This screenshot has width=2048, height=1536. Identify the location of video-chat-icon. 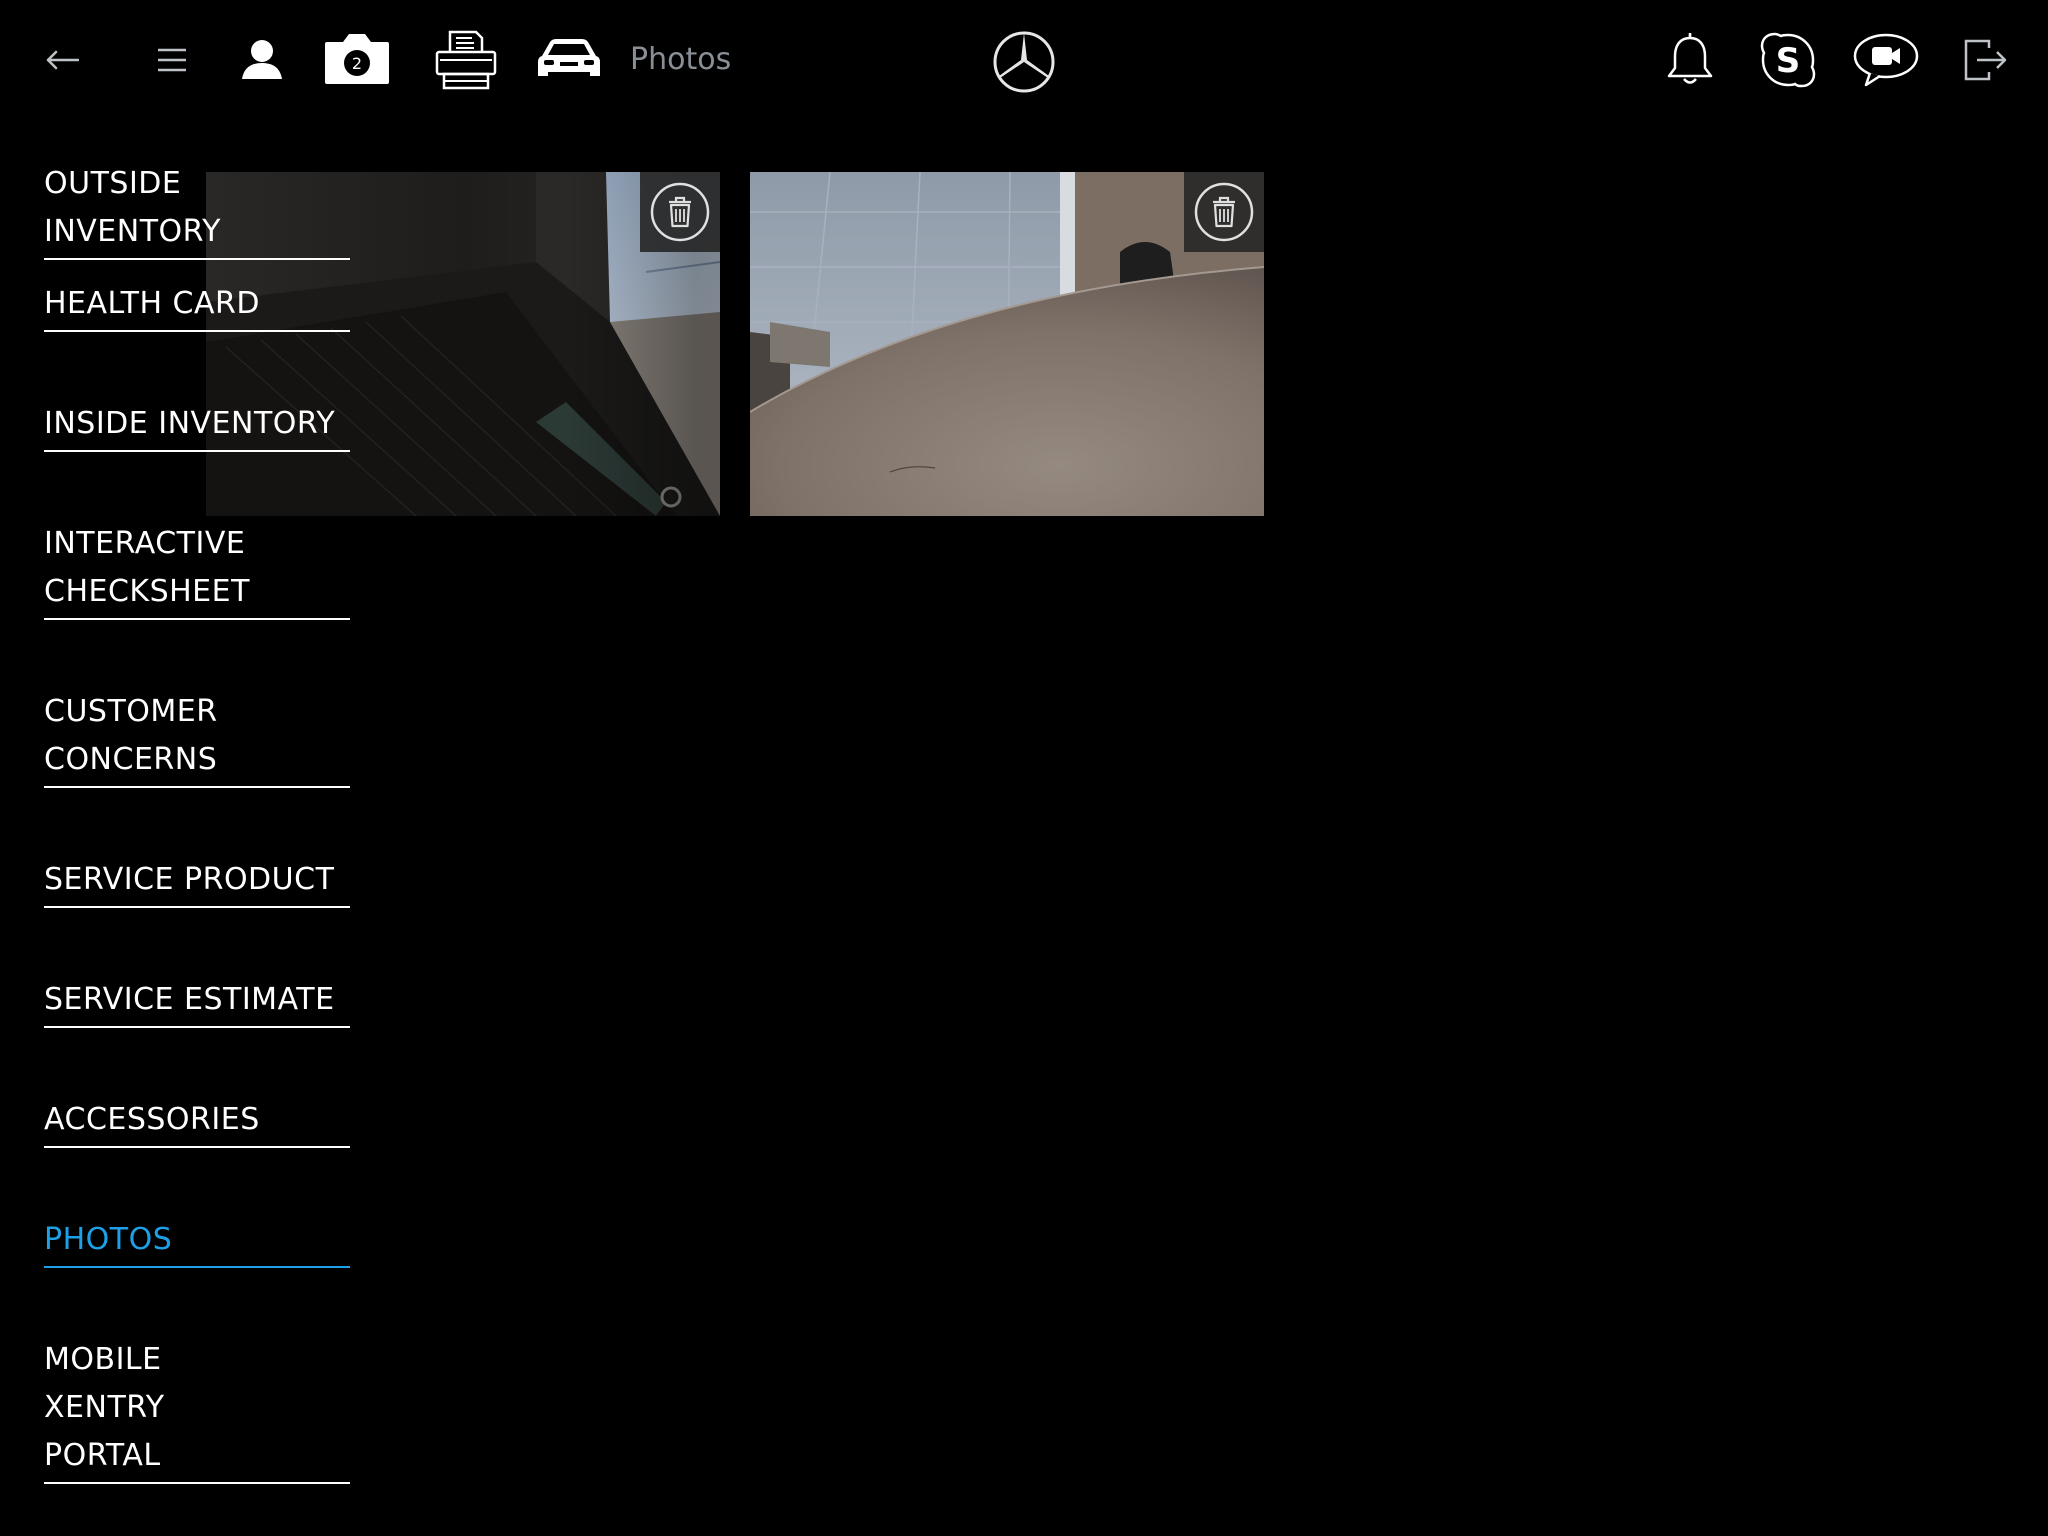
(1886, 60).